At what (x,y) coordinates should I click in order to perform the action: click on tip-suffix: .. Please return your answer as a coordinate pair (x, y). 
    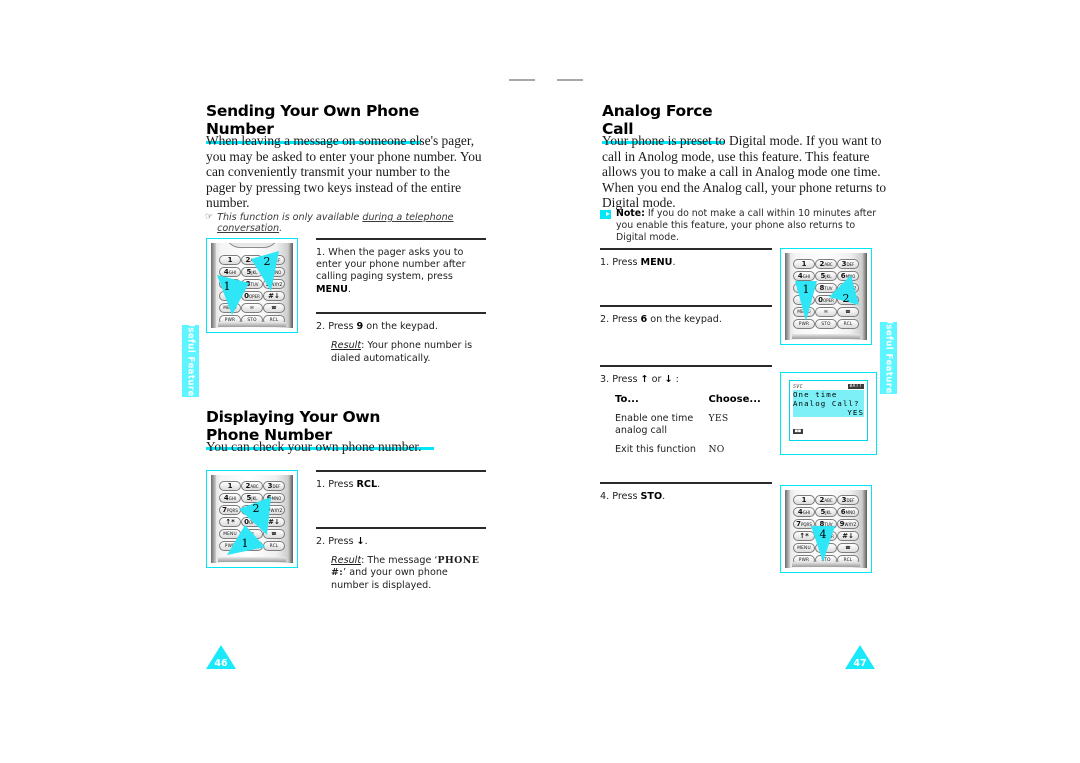
    Looking at the image, I should click on (281, 228).